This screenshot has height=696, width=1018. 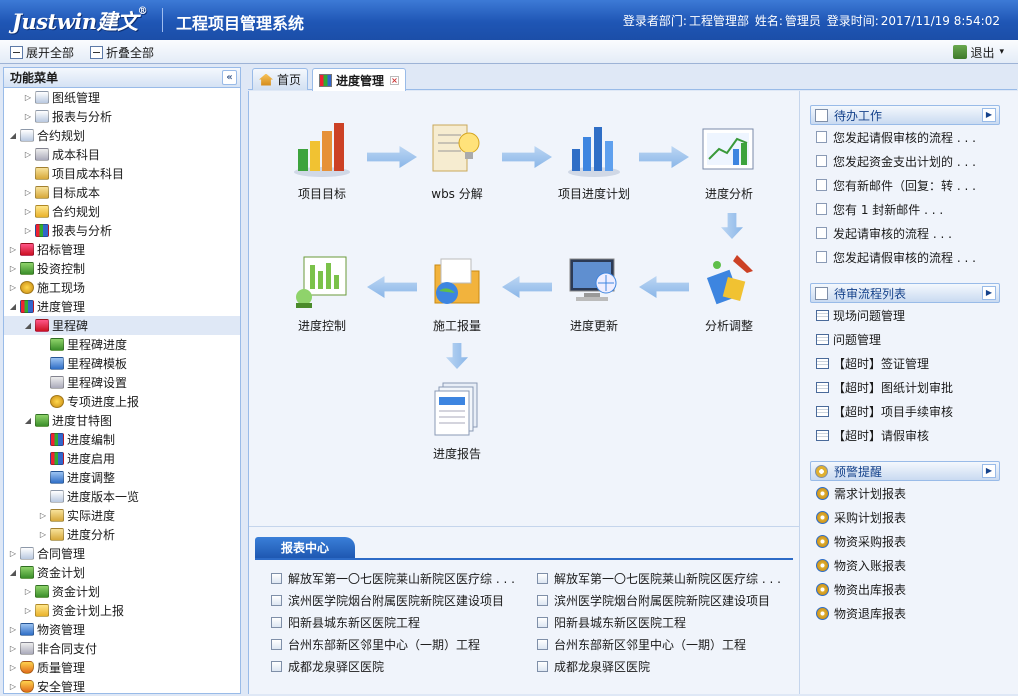 I want to click on warning-item: 物资入账报表, so click(x=905, y=565).